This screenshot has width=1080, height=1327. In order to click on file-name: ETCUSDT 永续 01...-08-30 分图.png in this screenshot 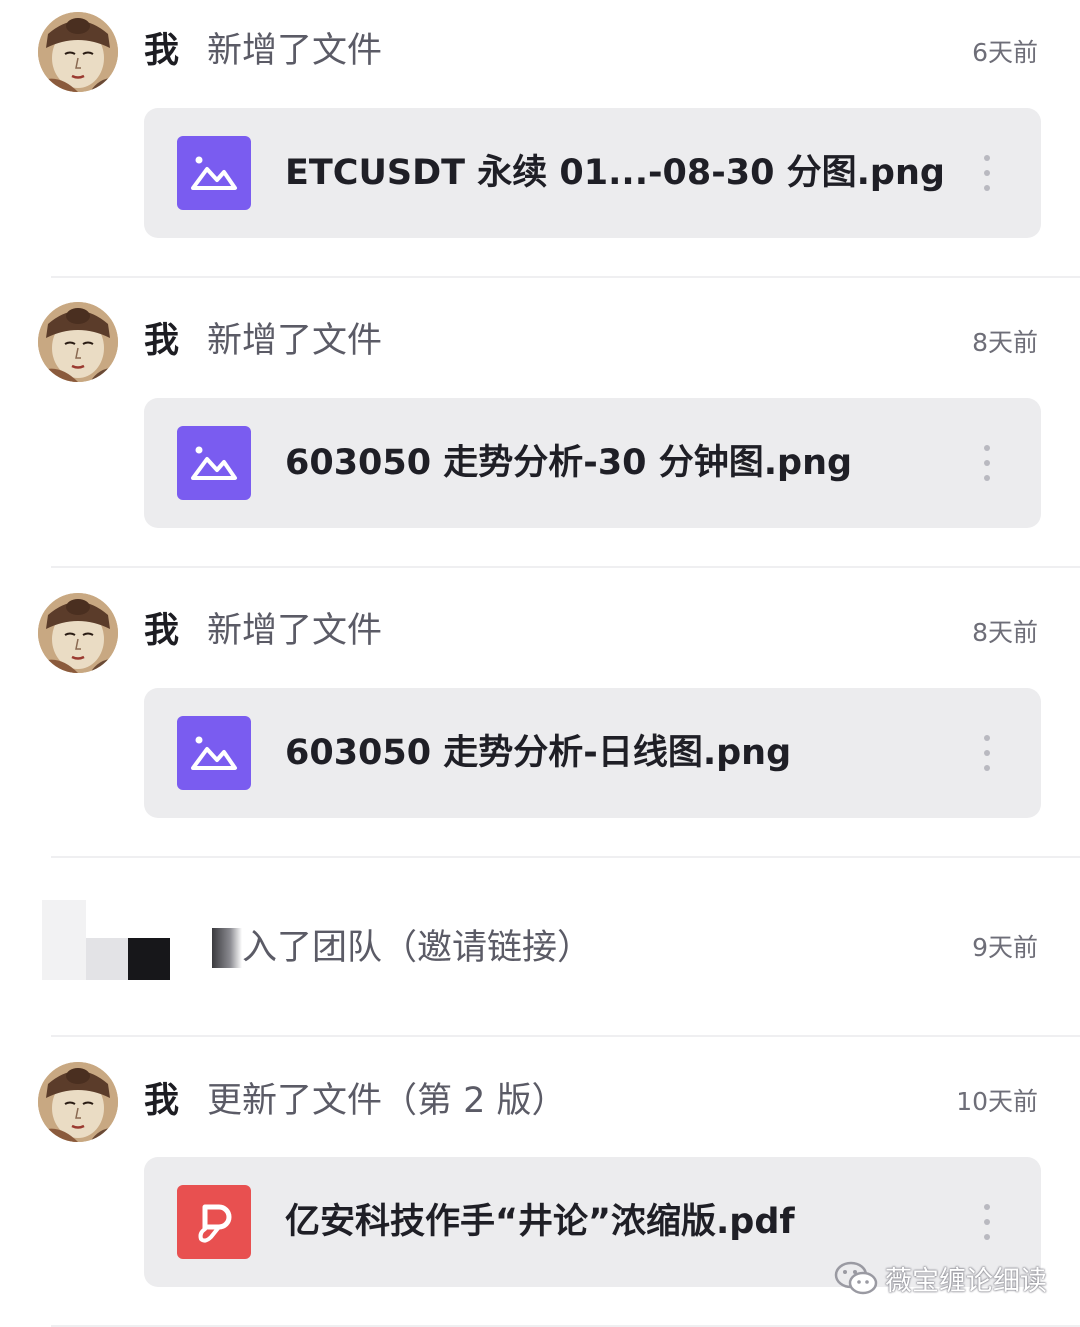, I will do `click(615, 173)`.